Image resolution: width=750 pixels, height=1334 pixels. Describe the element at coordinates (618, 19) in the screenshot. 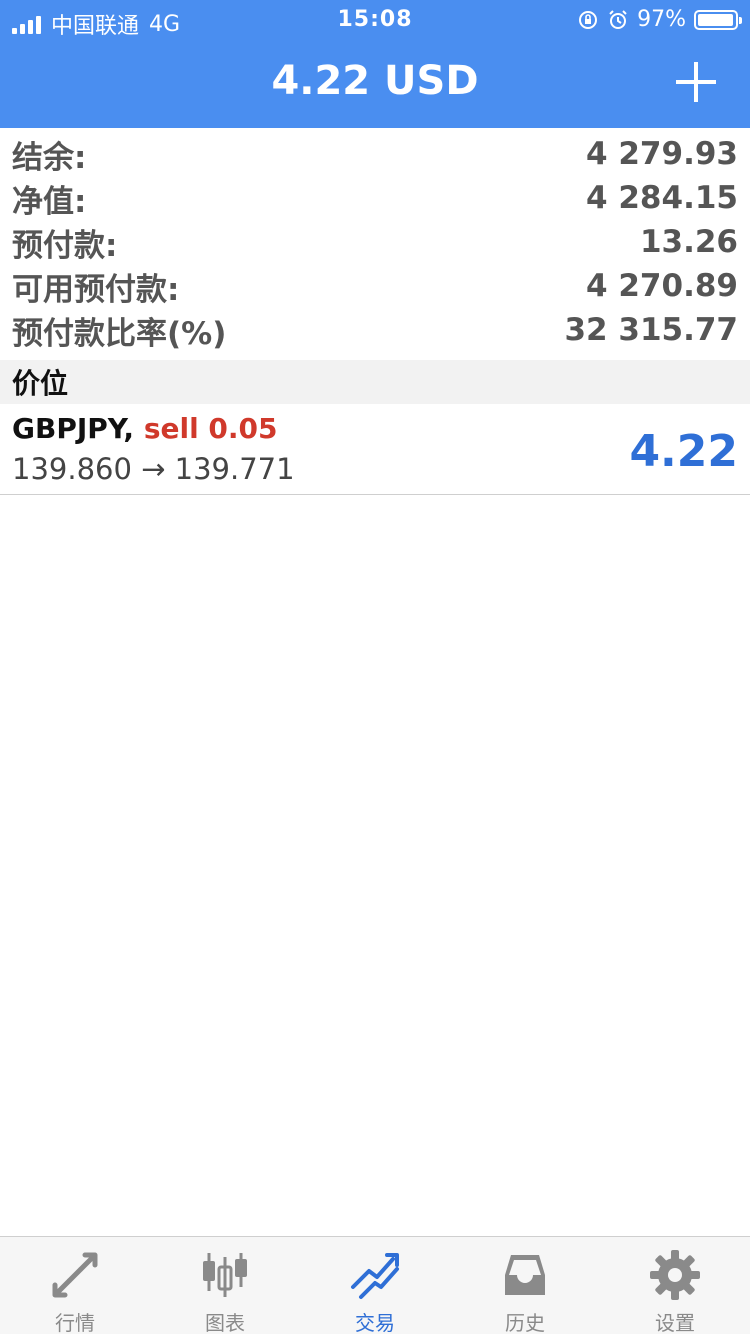

I see `alarm-icon` at that location.